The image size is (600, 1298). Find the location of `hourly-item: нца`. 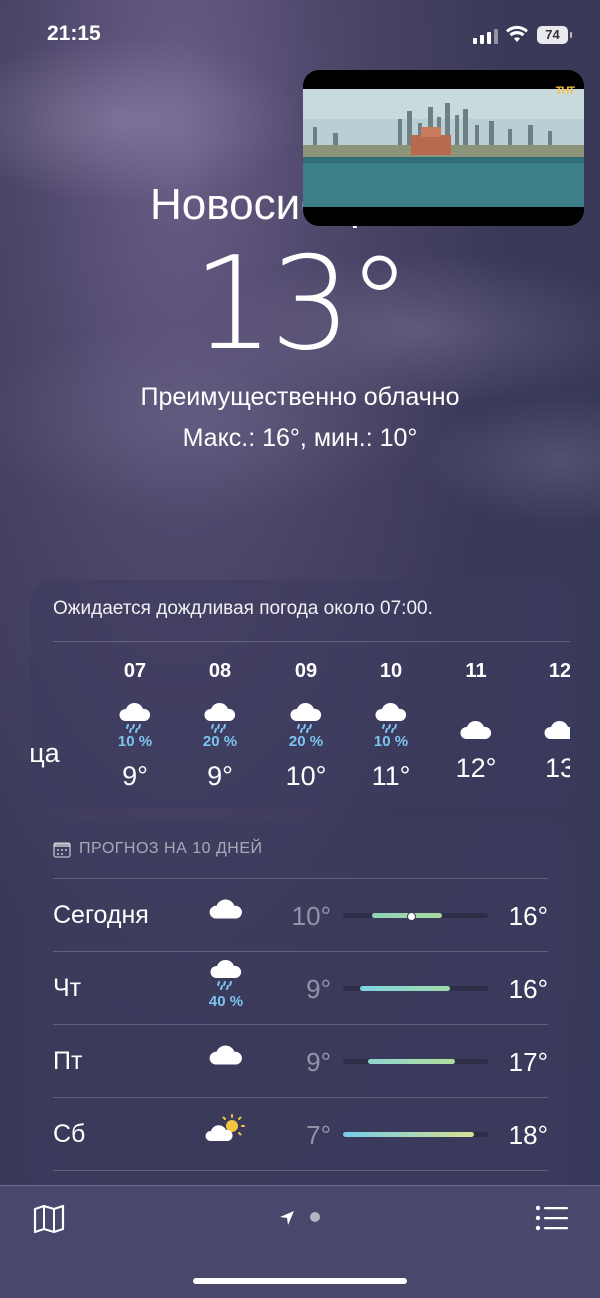

hourly-item: нца is located at coordinates (53, 714).